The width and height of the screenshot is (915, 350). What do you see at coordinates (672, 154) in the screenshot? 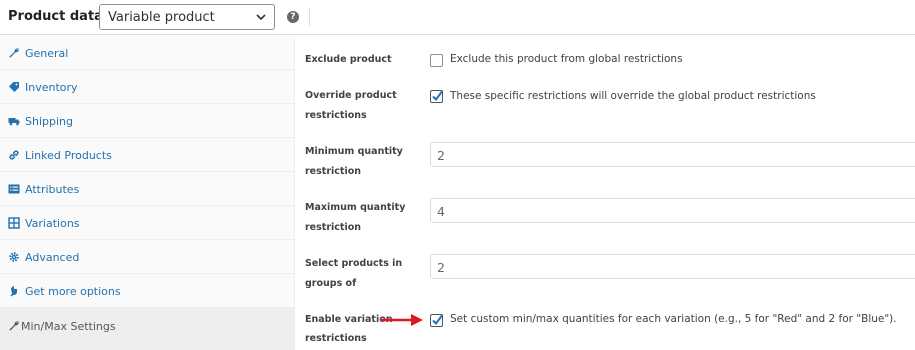
I see `min-qty-input: 2` at bounding box center [672, 154].